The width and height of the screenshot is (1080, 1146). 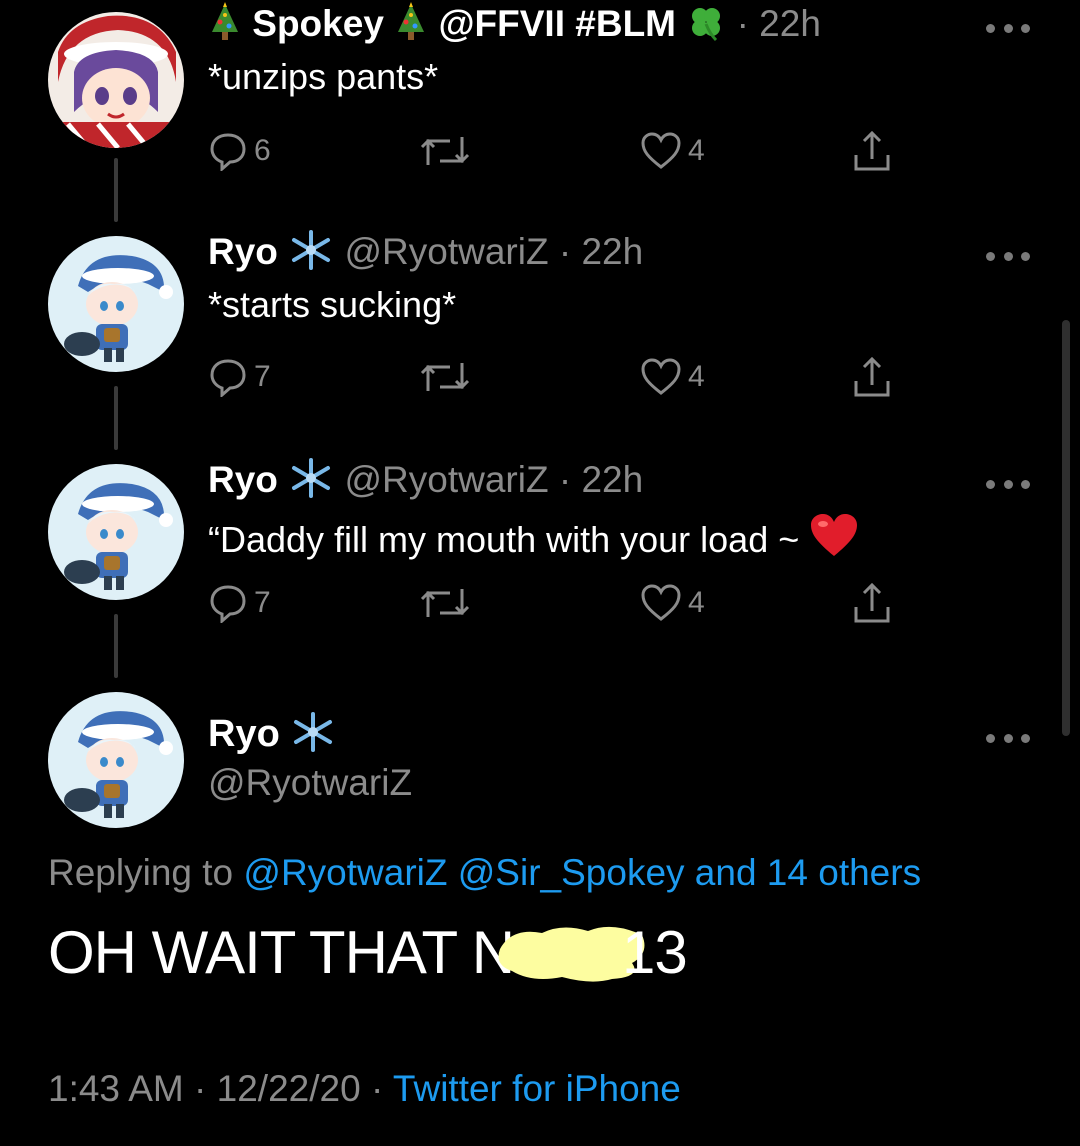 What do you see at coordinates (262, 150) in the screenshot?
I see `reply-count: 6` at bounding box center [262, 150].